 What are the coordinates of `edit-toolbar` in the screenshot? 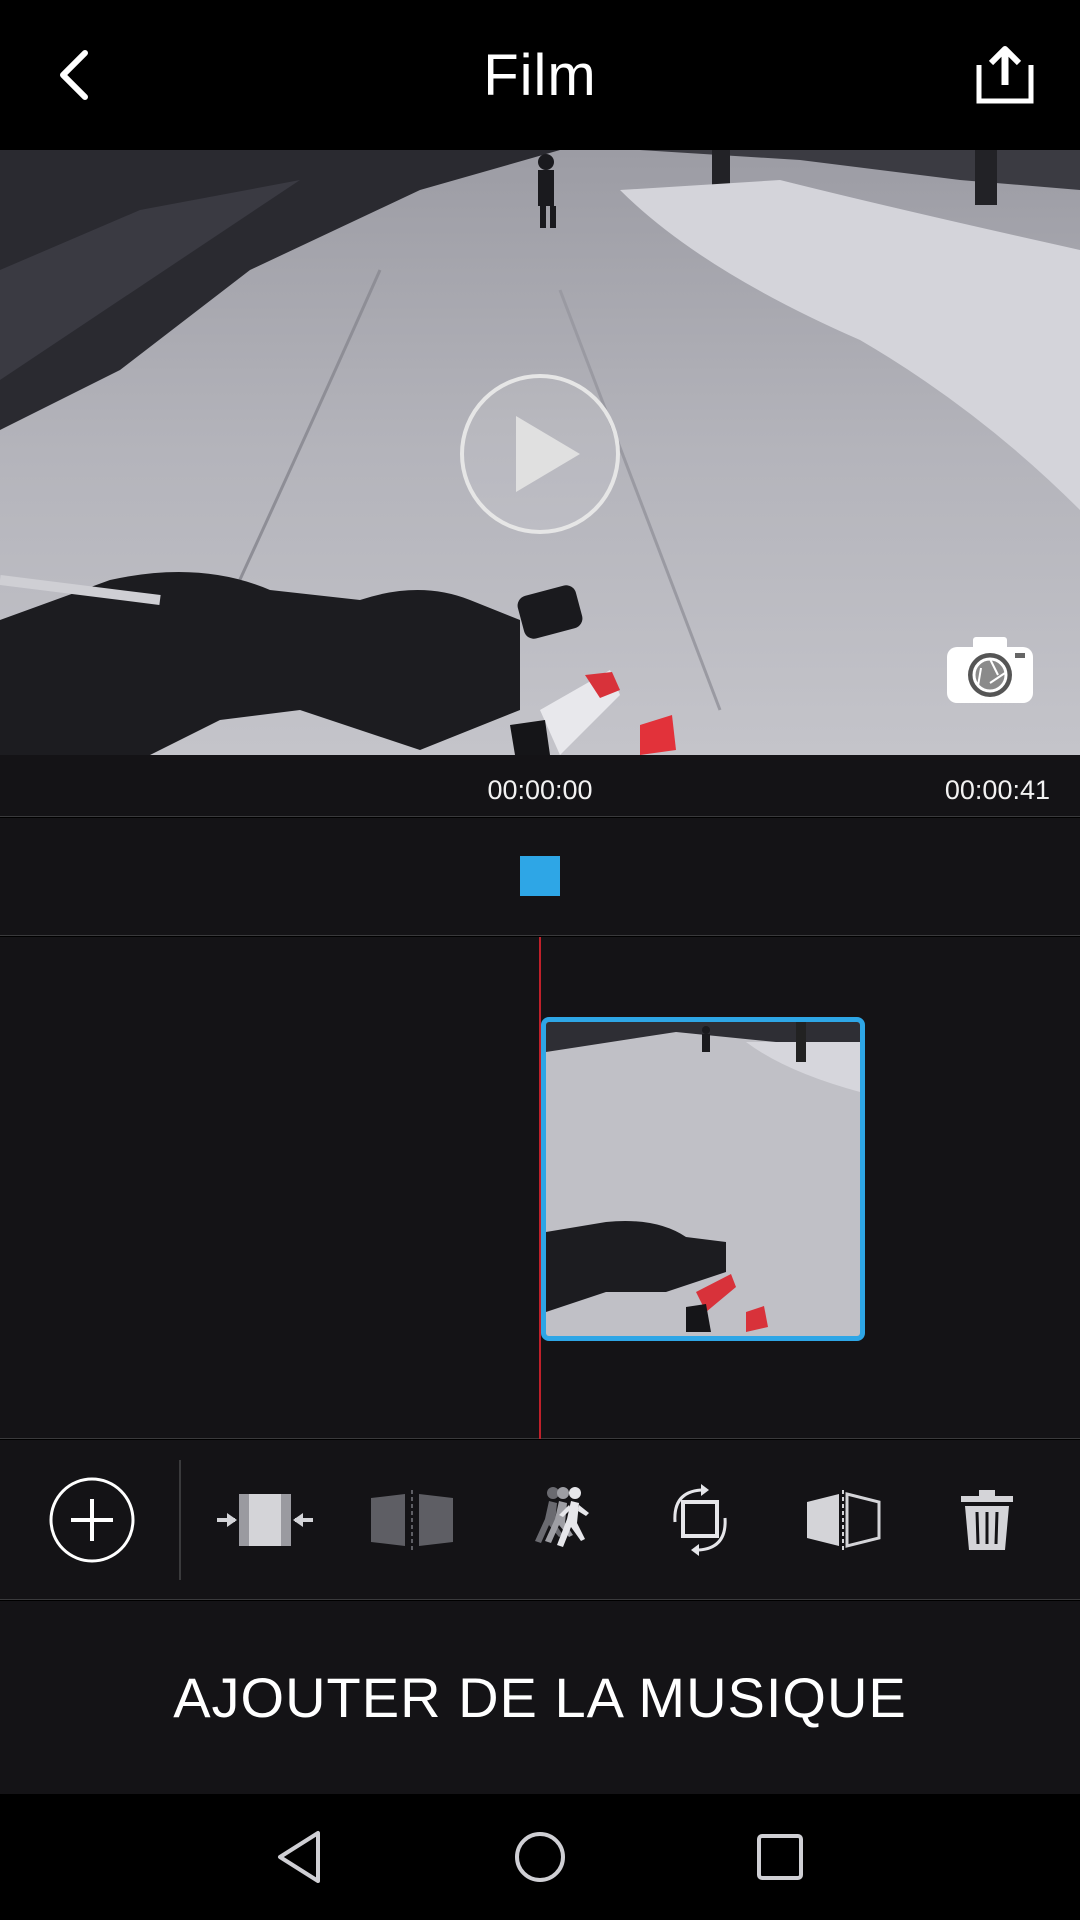 It's located at (540, 1520).